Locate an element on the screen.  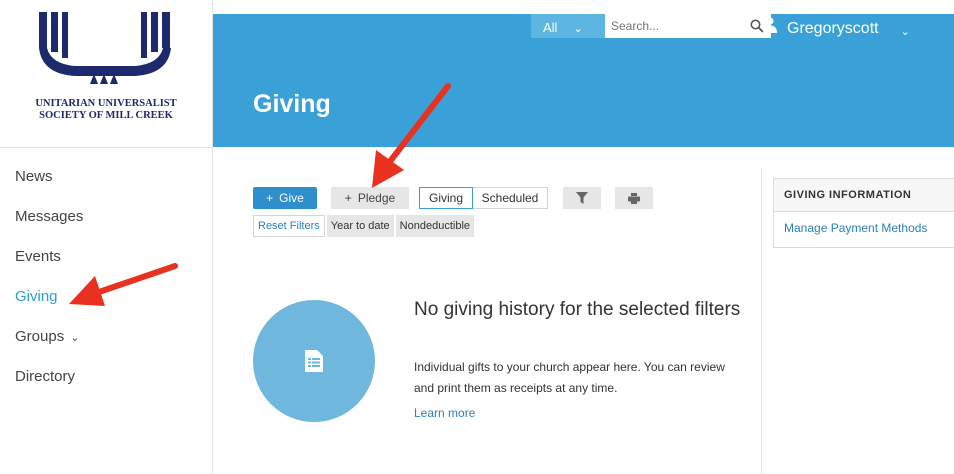
give-button: + Give is located at coordinates (285, 198).